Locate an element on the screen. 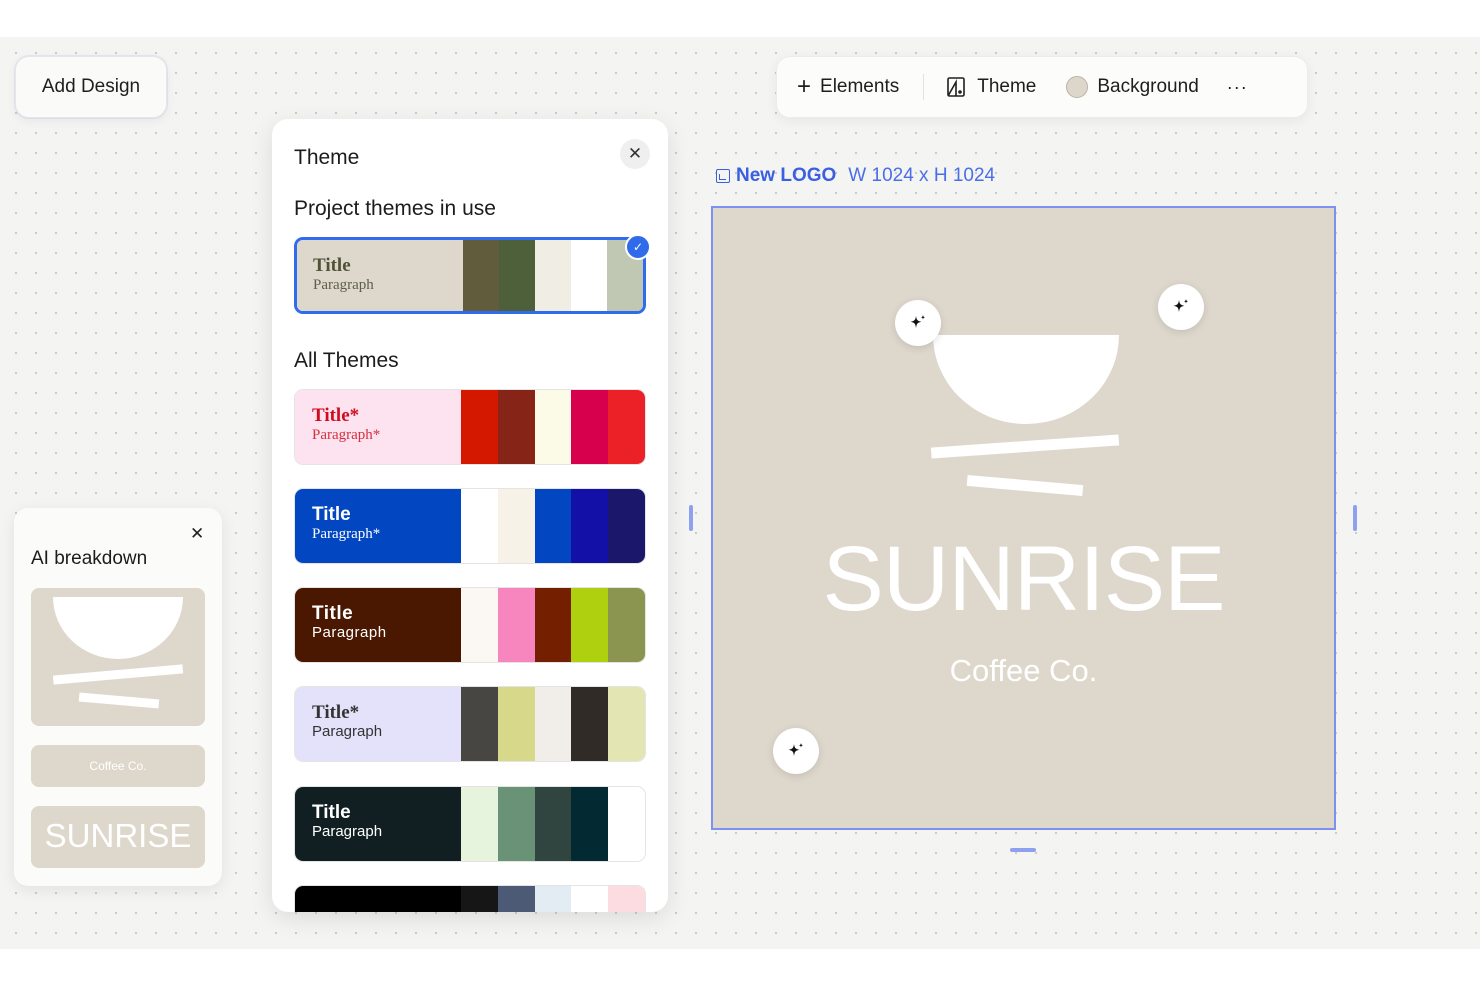 Image resolution: width=1480 pixels, height=987 pixels. theme-title-sample: Title* is located at coordinates (336, 415).